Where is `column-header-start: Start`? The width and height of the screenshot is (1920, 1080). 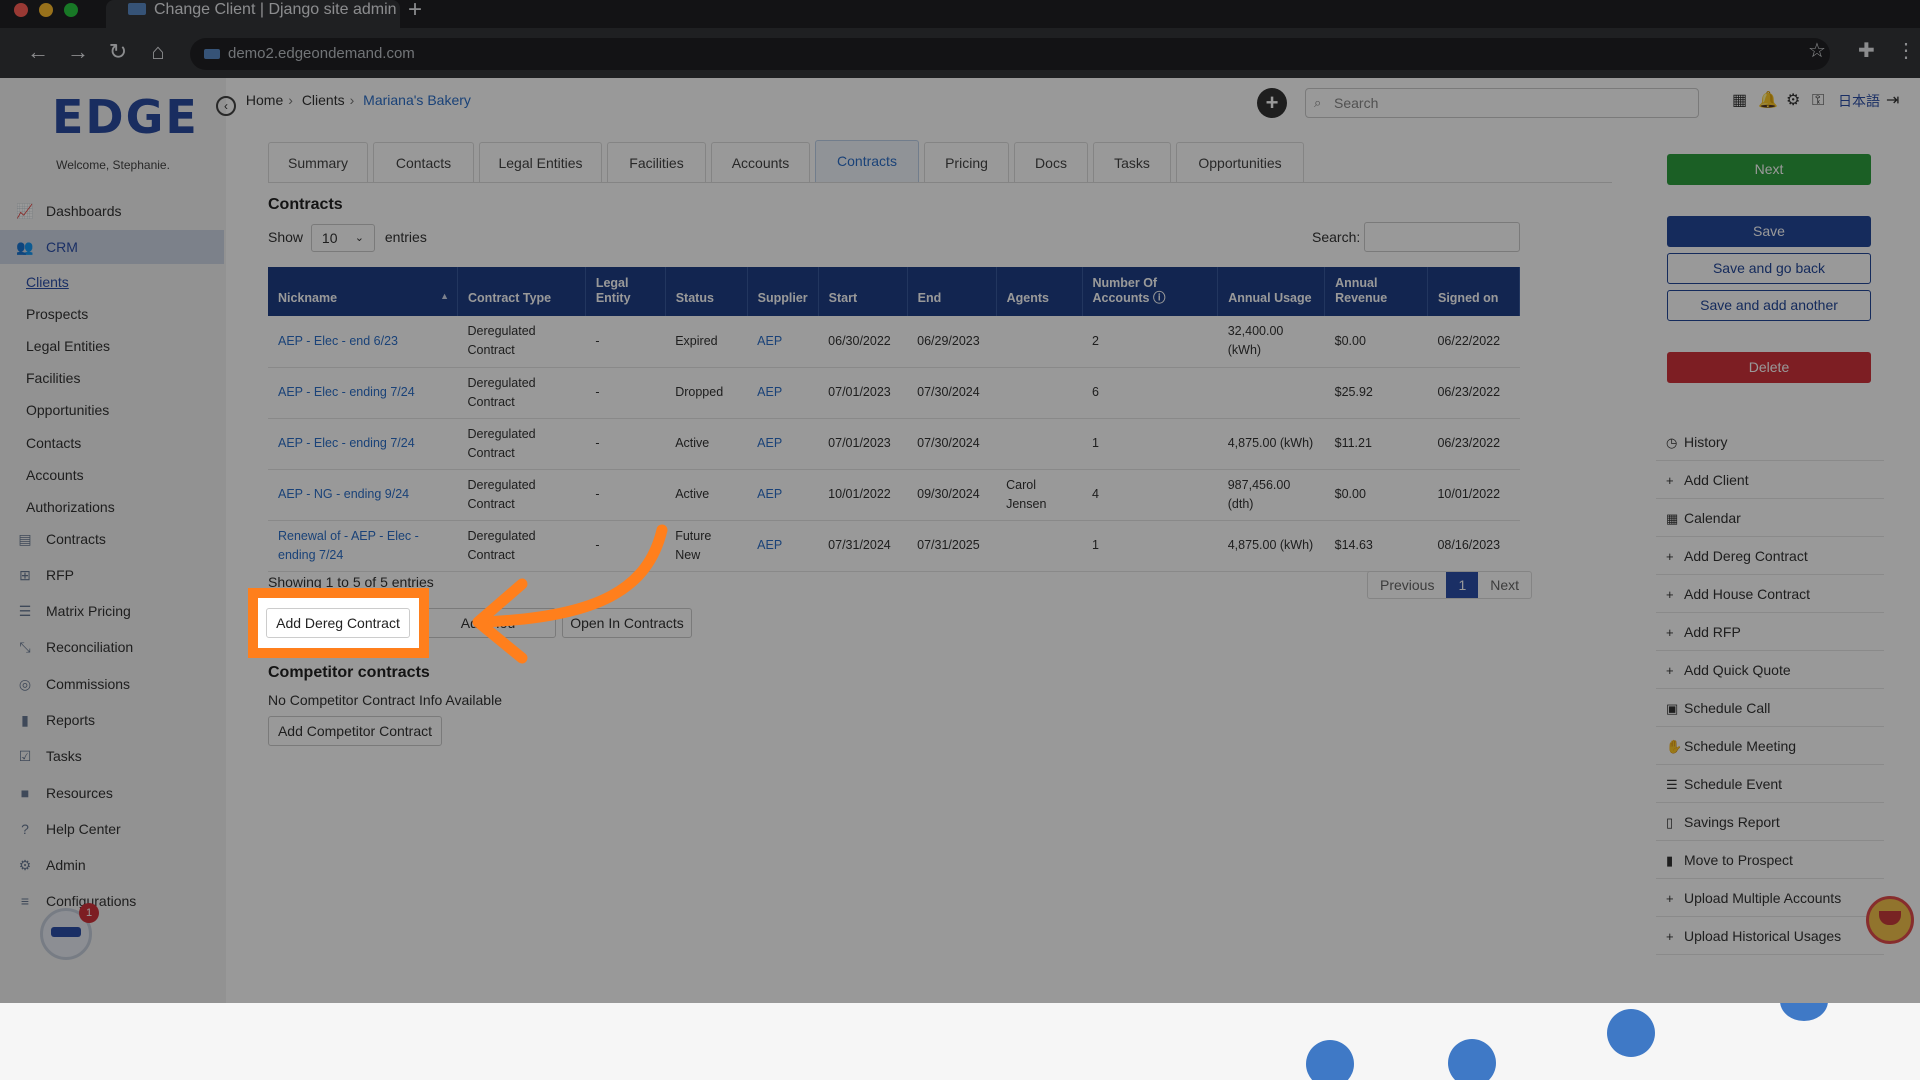
column-header-start: Start is located at coordinates (863, 291).